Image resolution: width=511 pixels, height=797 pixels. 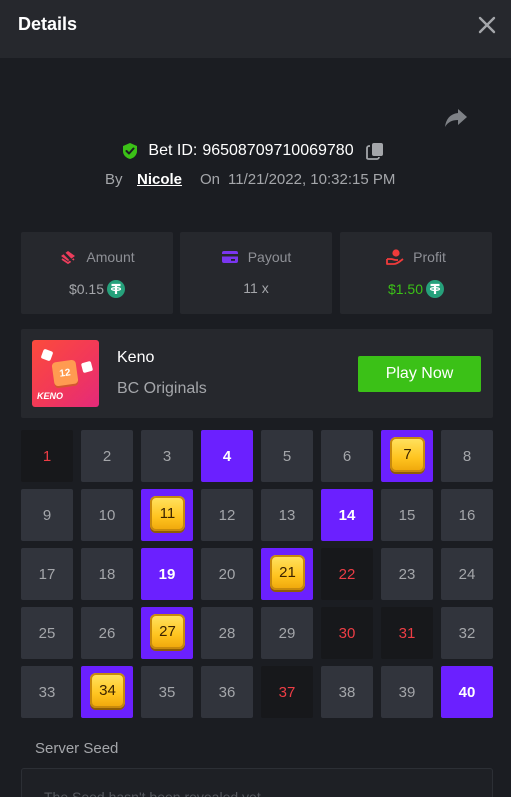 What do you see at coordinates (130, 151) in the screenshot?
I see `shield-check-icon` at bounding box center [130, 151].